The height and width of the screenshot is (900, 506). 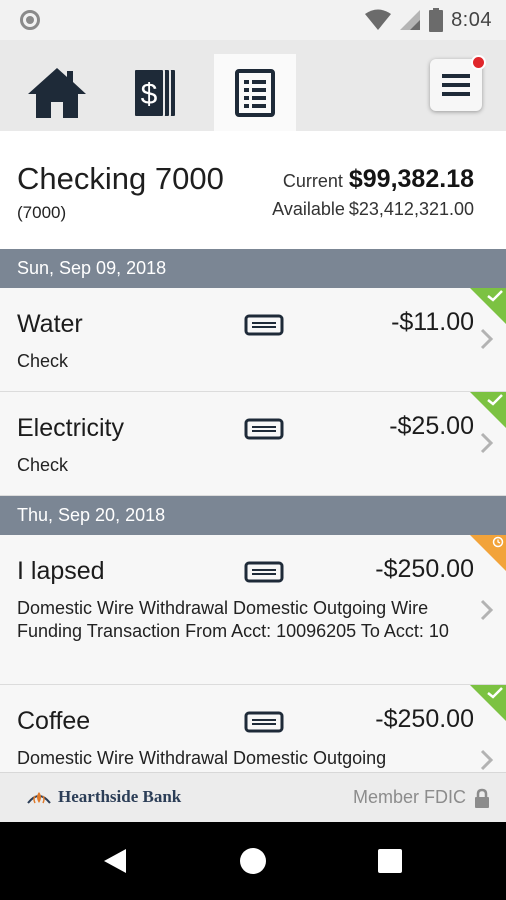 I want to click on home-button-icon, so click(x=253, y=861).